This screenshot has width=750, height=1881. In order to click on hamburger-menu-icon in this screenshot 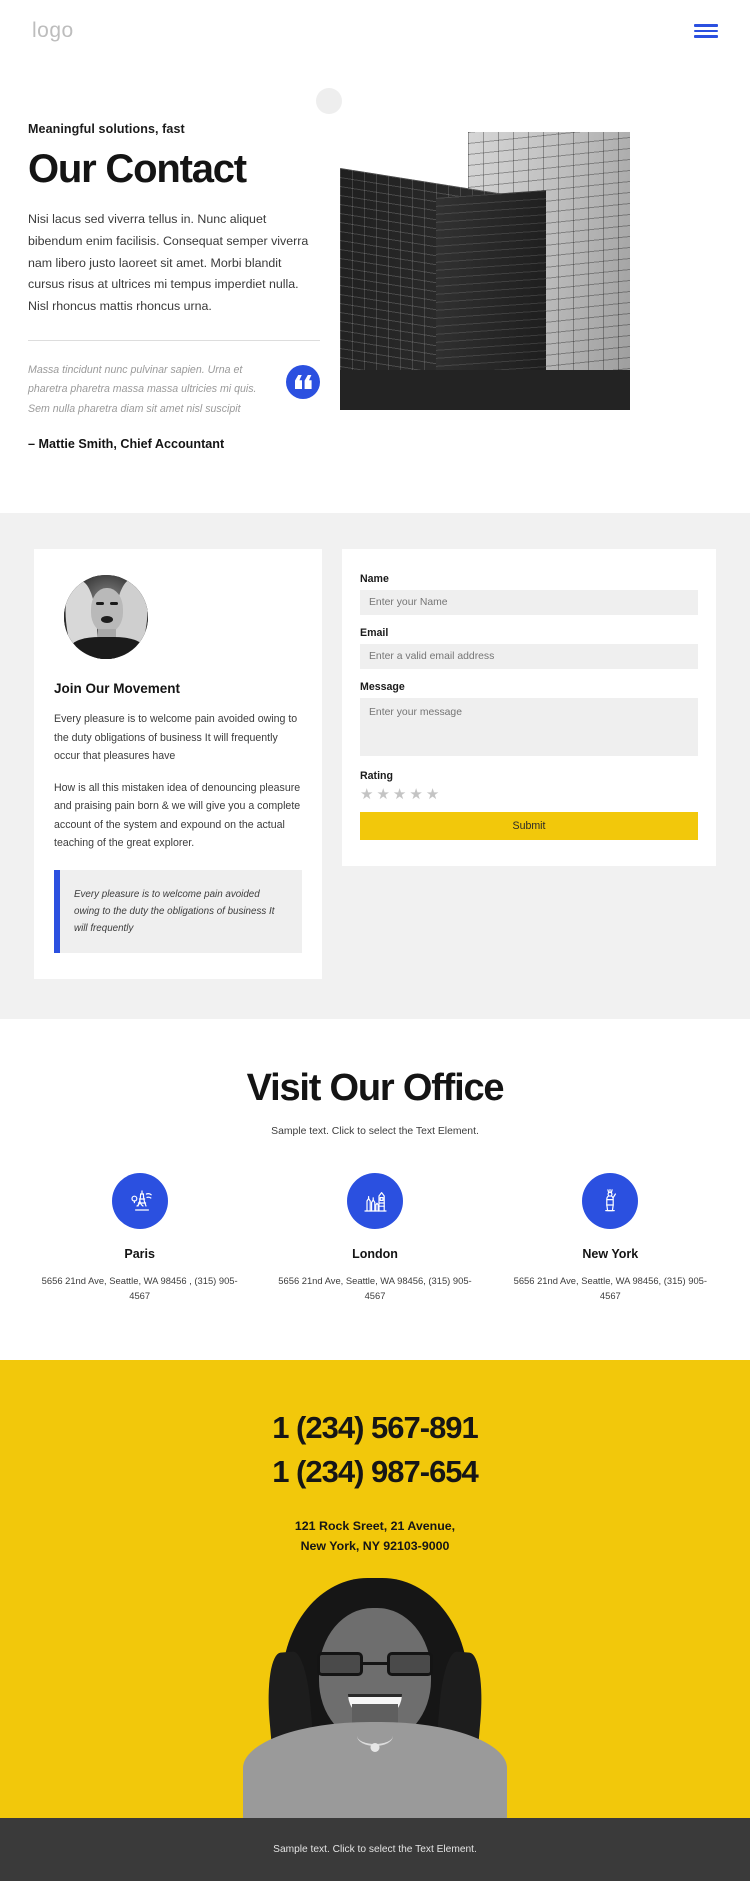, I will do `click(706, 31)`.